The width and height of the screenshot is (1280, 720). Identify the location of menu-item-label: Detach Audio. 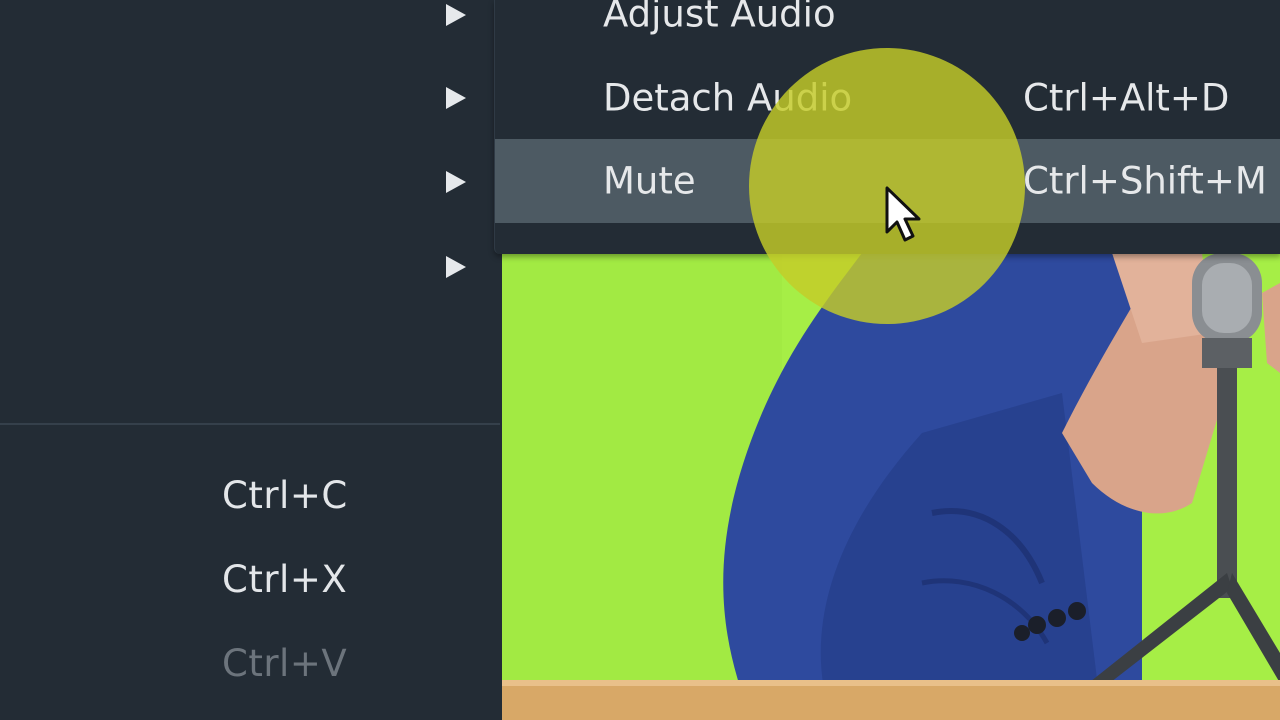
(728, 98).